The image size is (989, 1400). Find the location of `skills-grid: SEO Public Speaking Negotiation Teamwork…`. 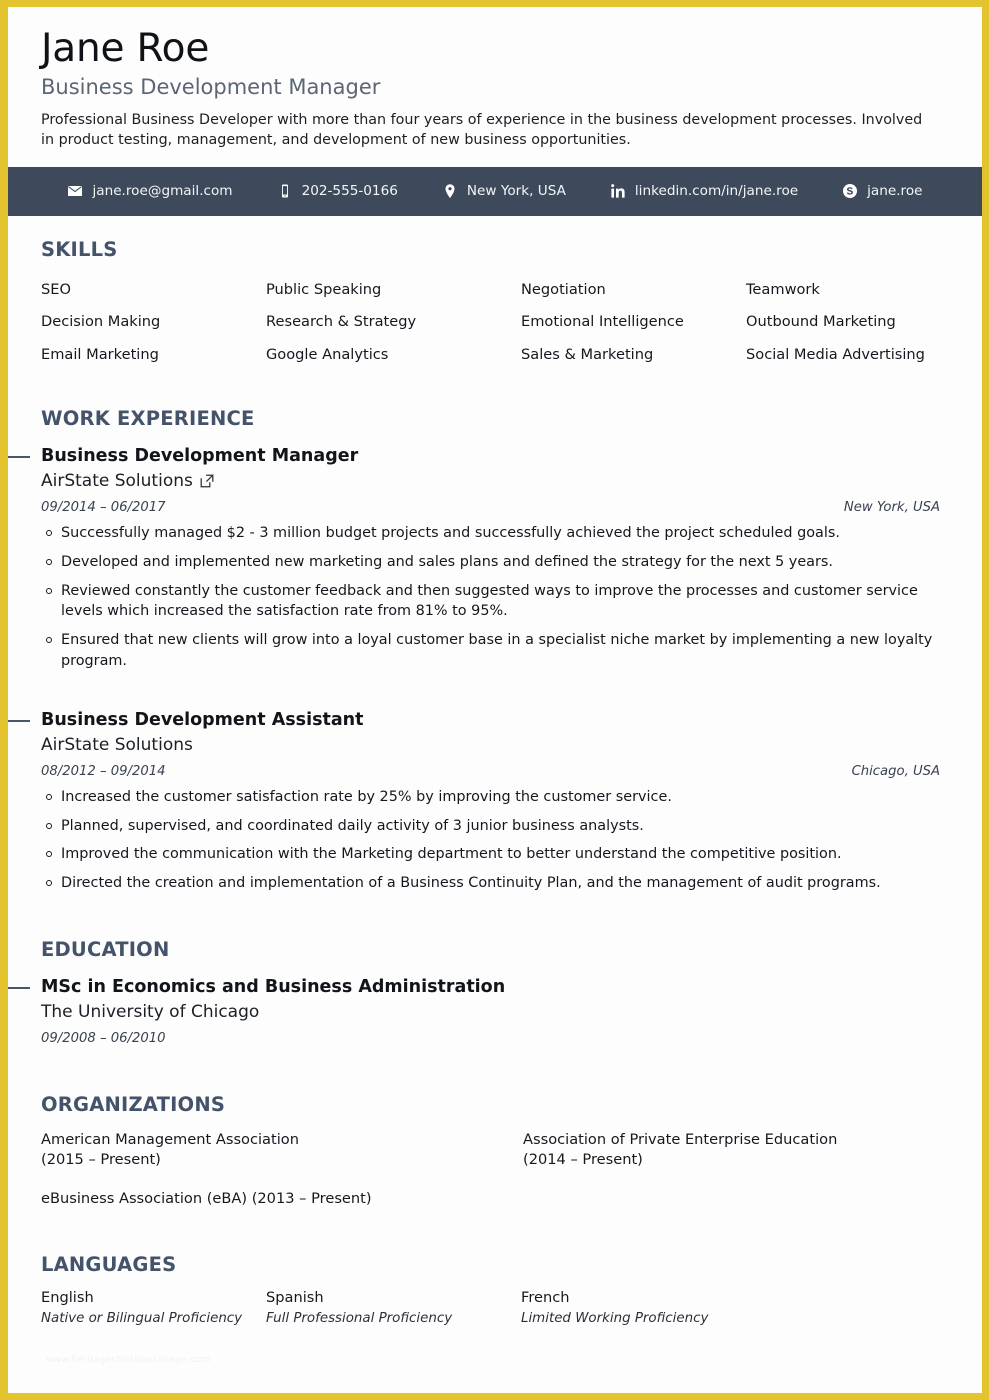

skills-grid: SEO Public Speaking Negotiation Teamwork… is located at coordinates (490, 323).